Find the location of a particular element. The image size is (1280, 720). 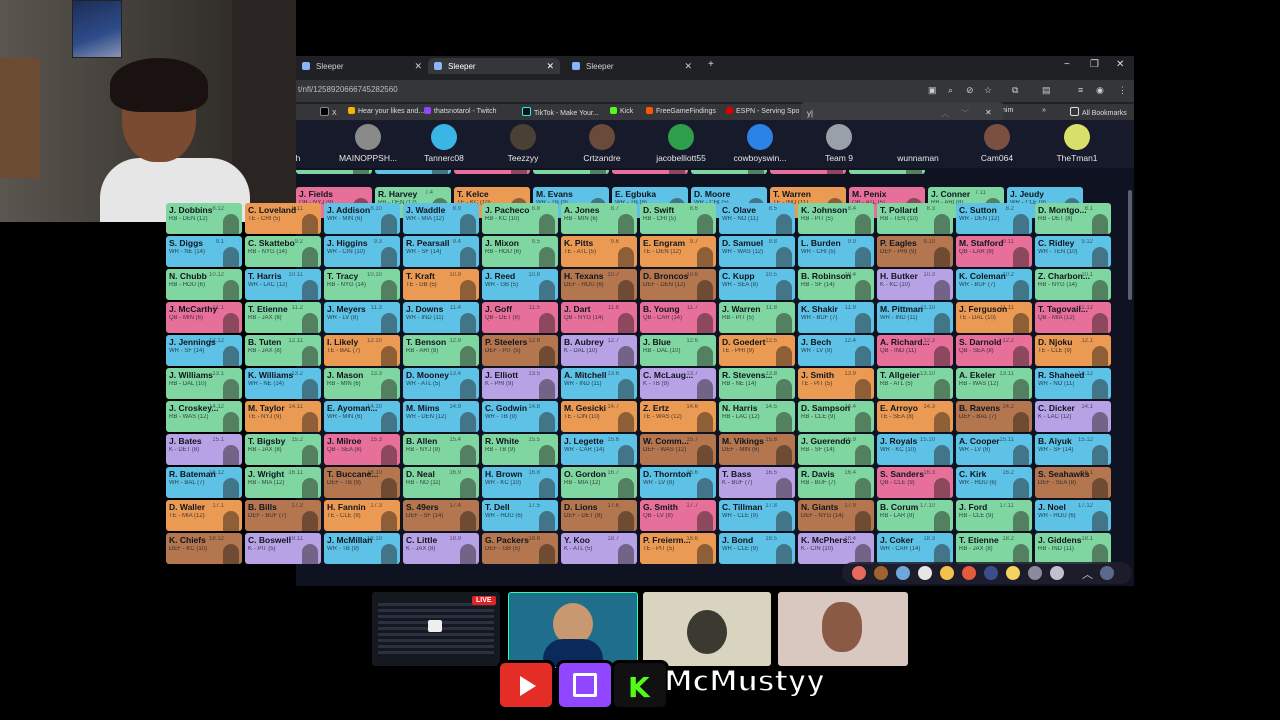

bookmark-twitch: thatsnotarol - Twitch is located at coordinates (460, 111).